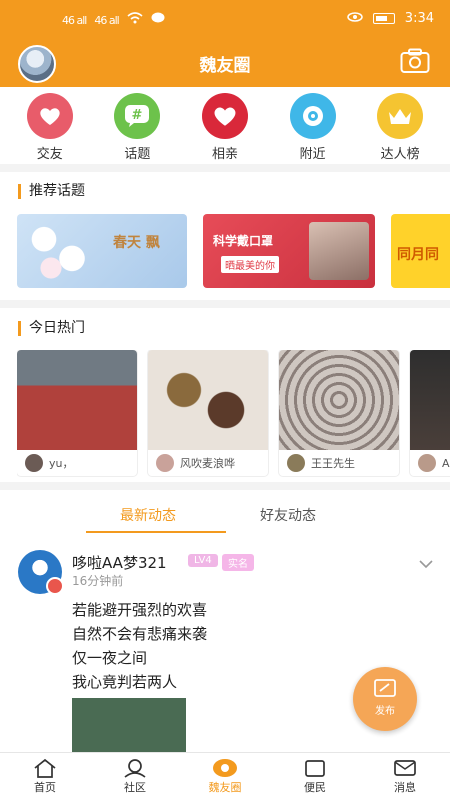  I want to click on top-bar: 46 all 46 all 3:34 魏友圈, so click(225, 43).